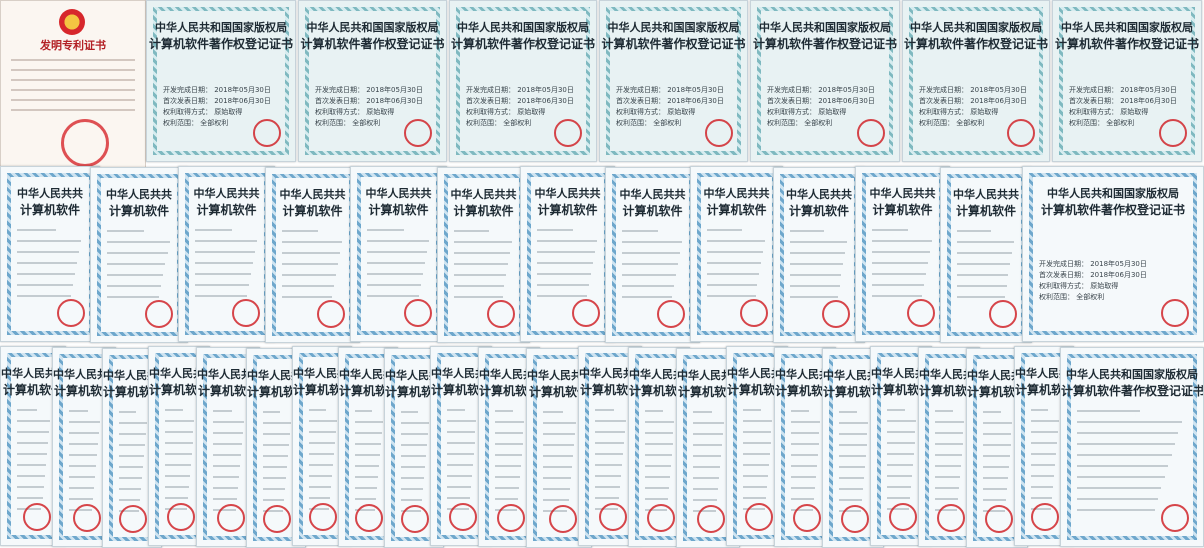 The width and height of the screenshot is (1204, 548). I want to click on patent-title: 发明专利证书, so click(73, 45).